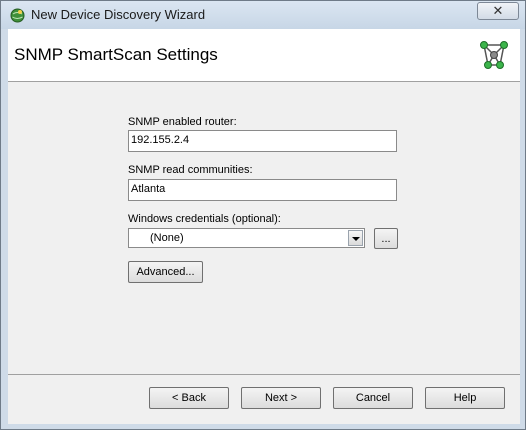 The height and width of the screenshot is (430, 526). What do you see at coordinates (263, 15) in the screenshot?
I see `title-bar: New Device Discovery Wizard ✕` at bounding box center [263, 15].